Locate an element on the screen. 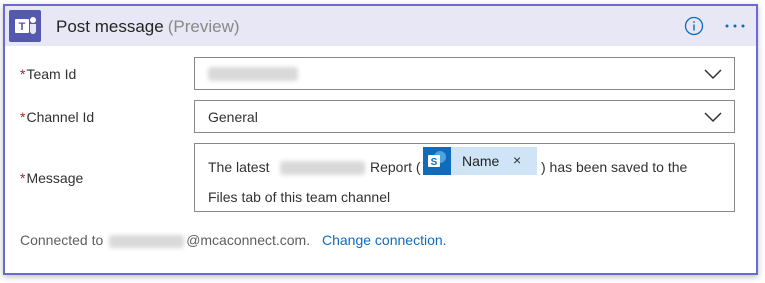  message-text-mid: Report ( is located at coordinates (395, 167).